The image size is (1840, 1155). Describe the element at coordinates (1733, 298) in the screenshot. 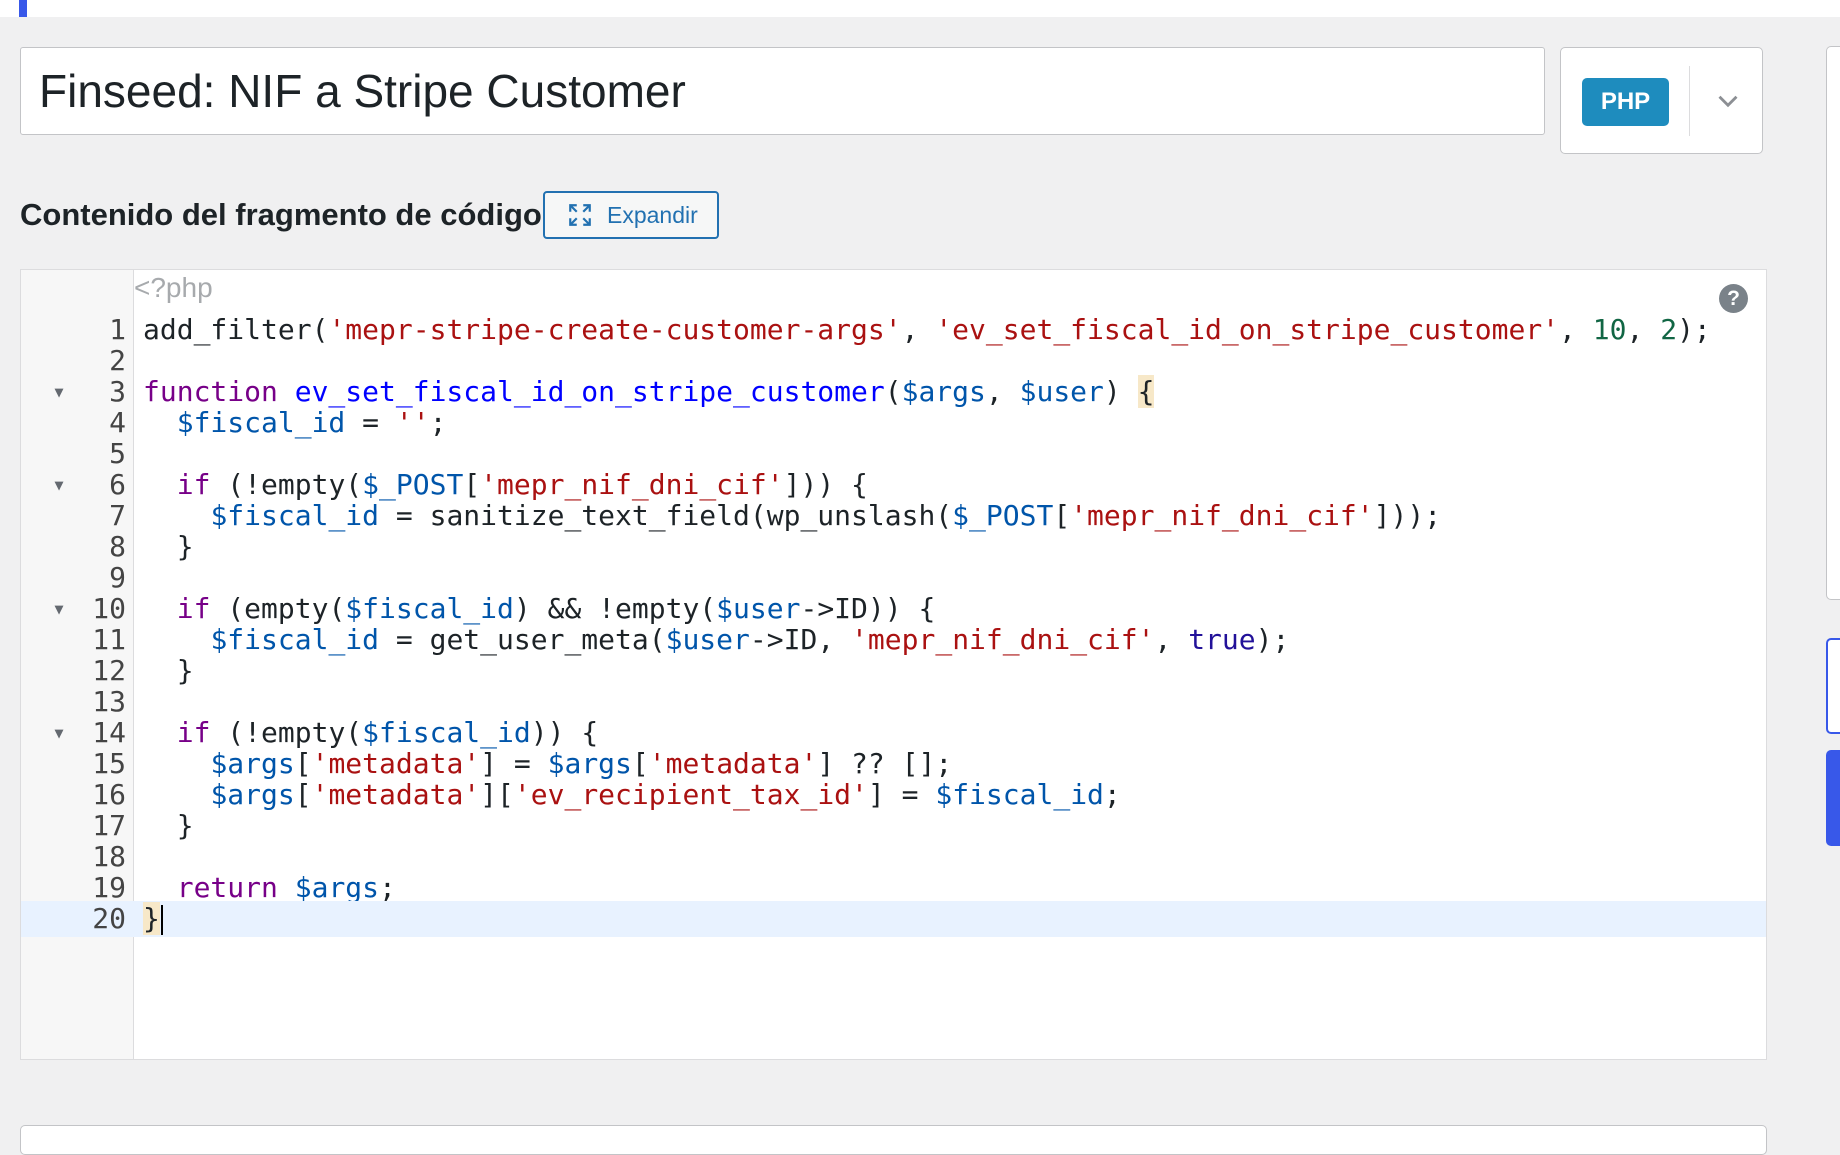

I see `help-icon: ?` at that location.